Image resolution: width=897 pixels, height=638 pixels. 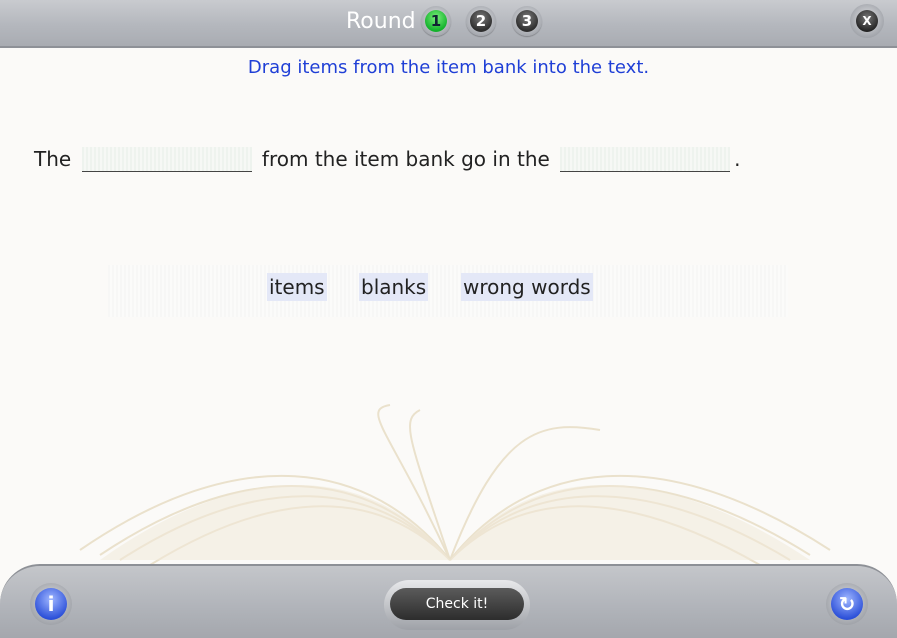 I want to click on sentence-part-2: from the item bank go in the, so click(x=405, y=159).